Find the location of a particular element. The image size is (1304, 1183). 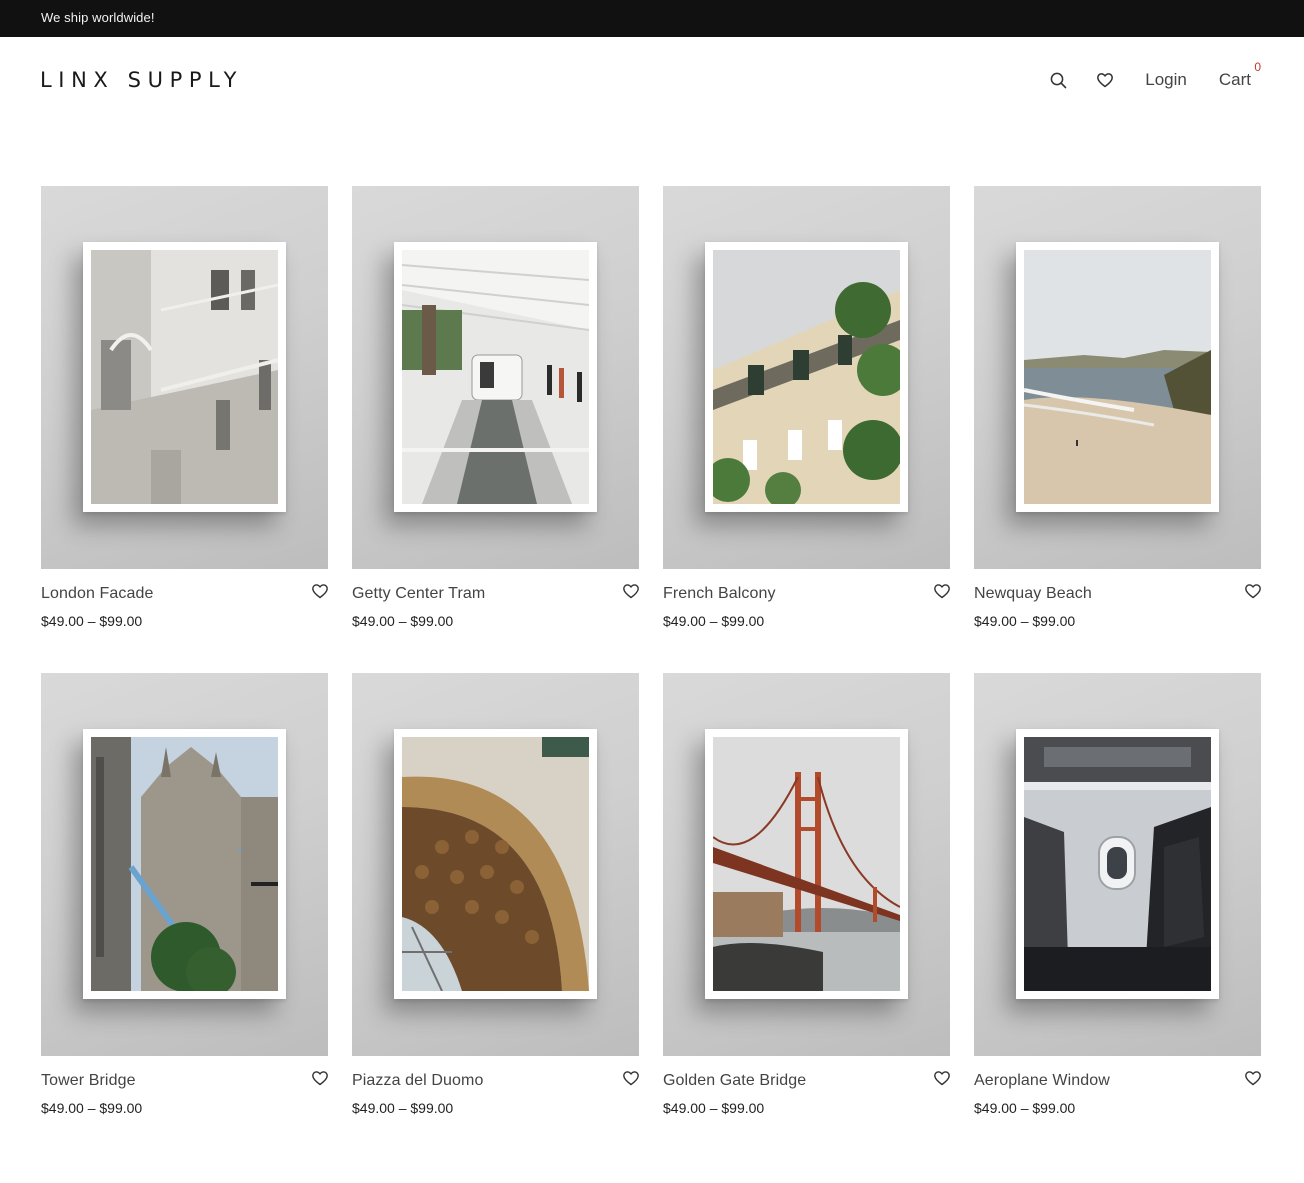

product-title: Newquay Beach is located at coordinates (1033, 594).